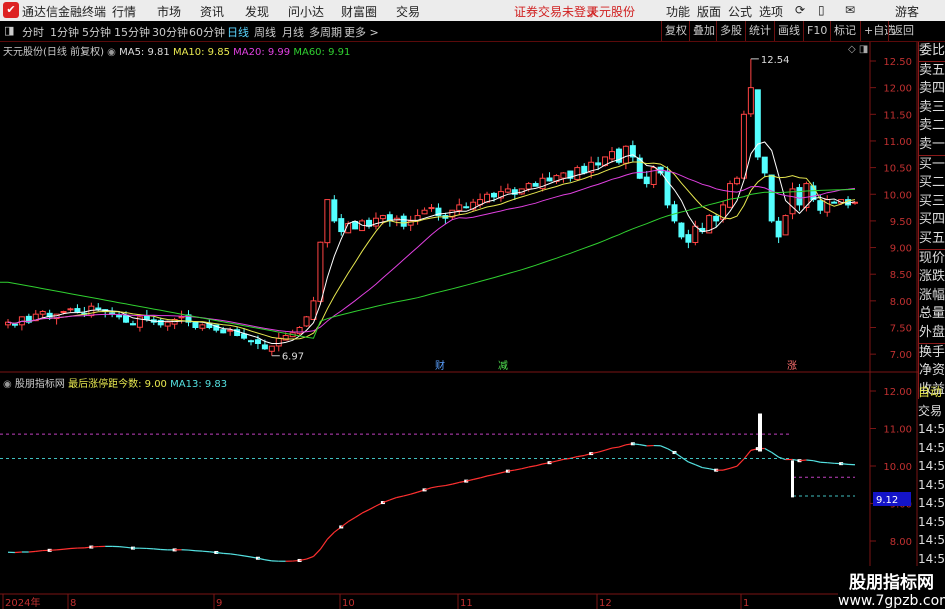 The height and width of the screenshot is (609, 945). I want to click on sub-y-tick-label: 8.00, so click(901, 542).